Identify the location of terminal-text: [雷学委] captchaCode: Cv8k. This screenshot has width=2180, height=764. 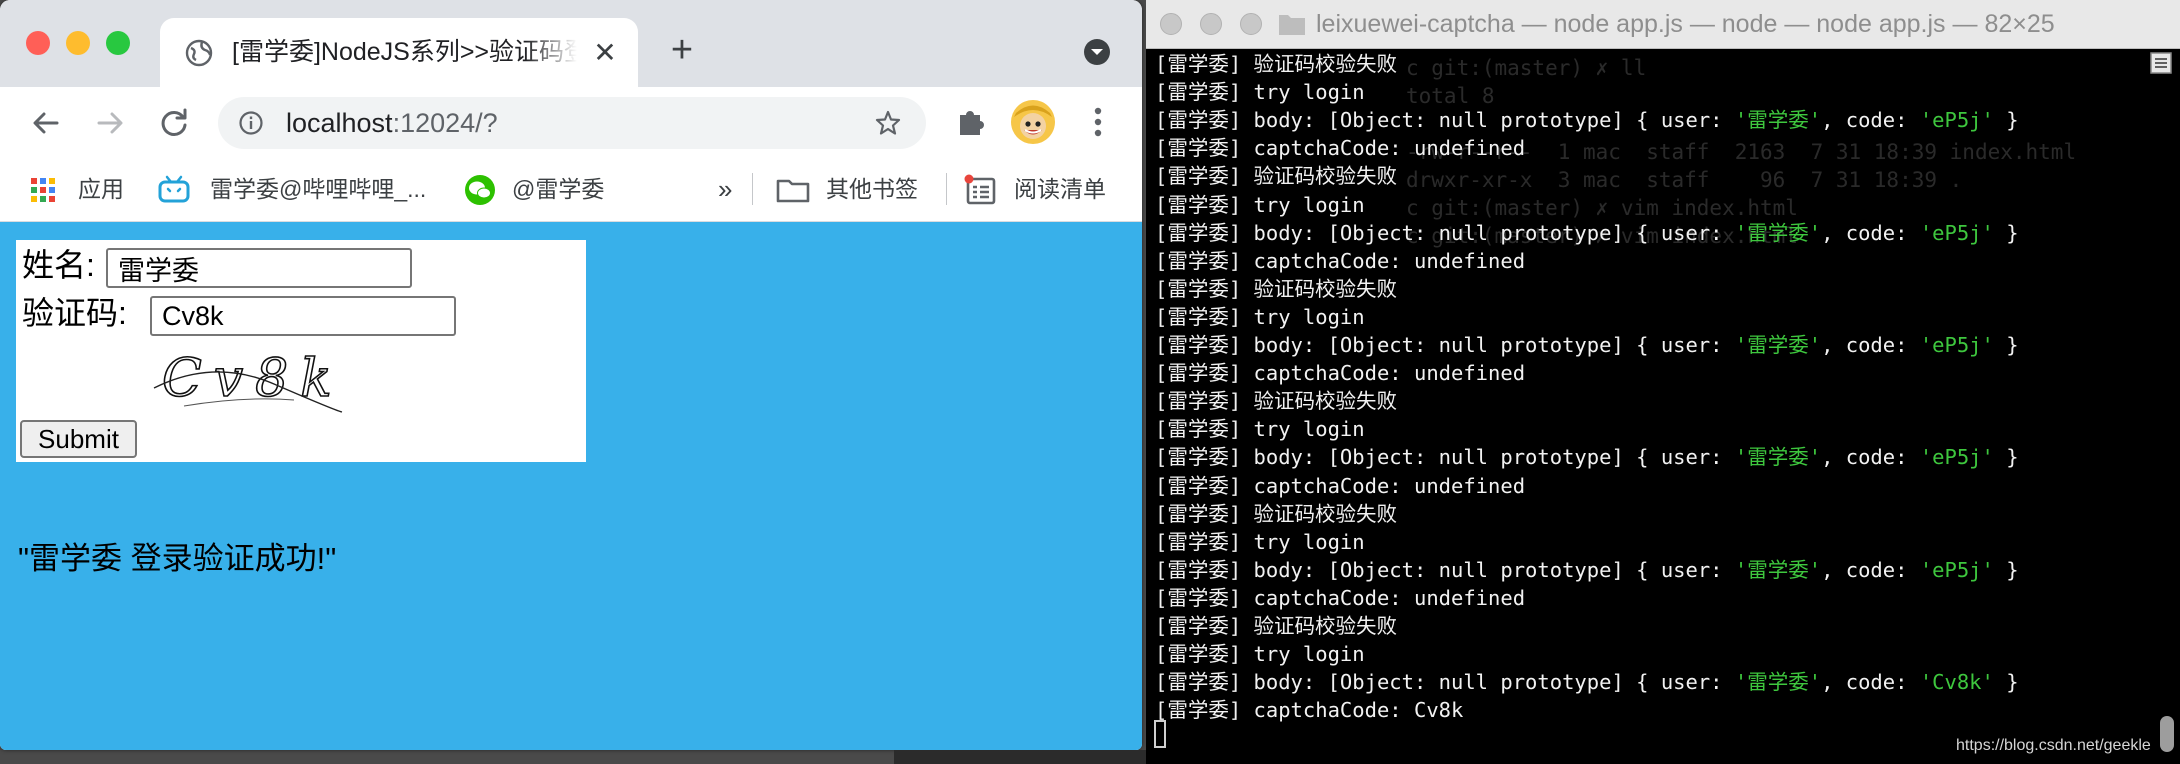
(1309, 710).